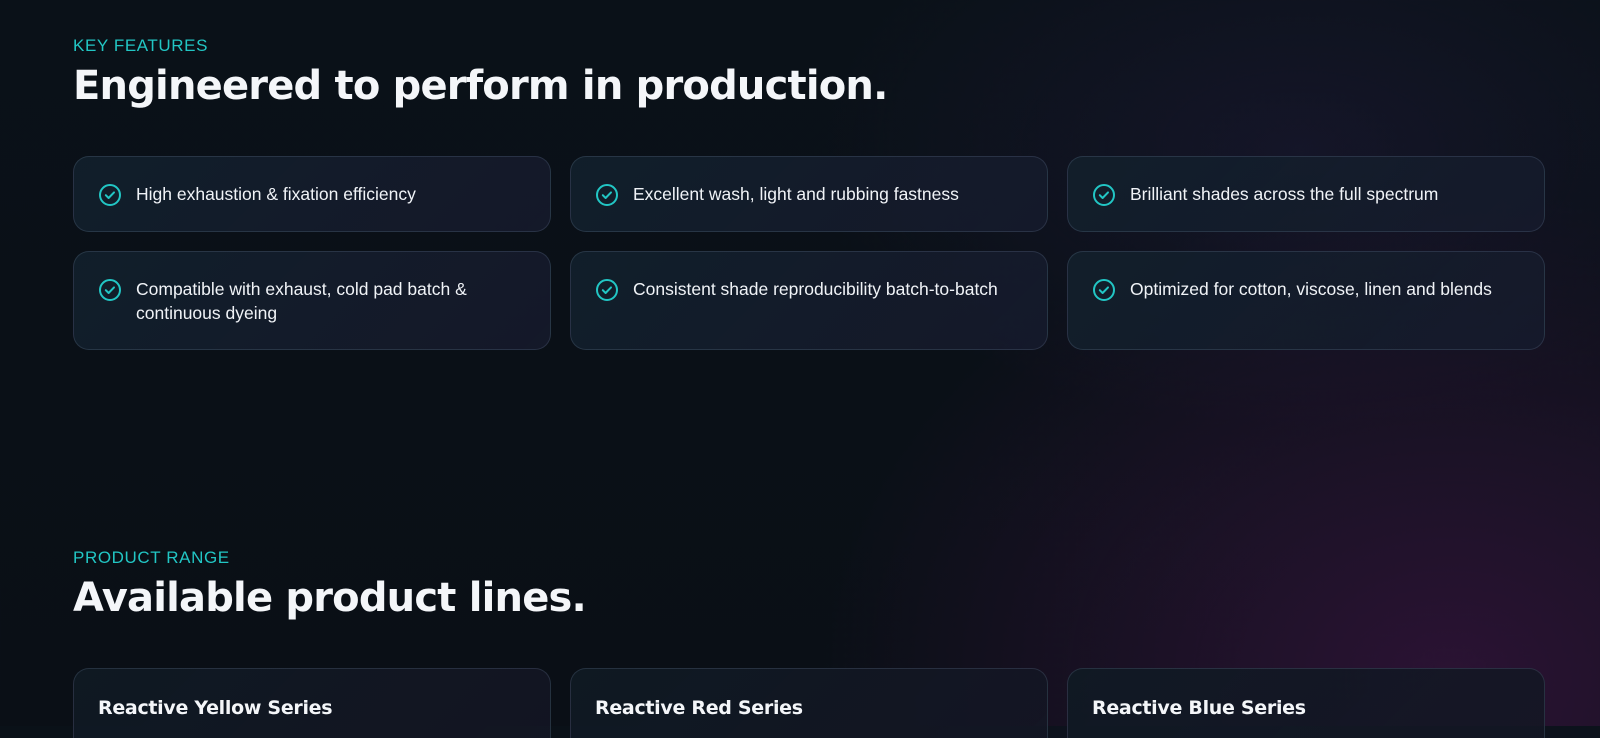 This screenshot has width=1600, height=738. I want to click on feature-text: High exhaustion & fixation efficiency, so click(276, 194).